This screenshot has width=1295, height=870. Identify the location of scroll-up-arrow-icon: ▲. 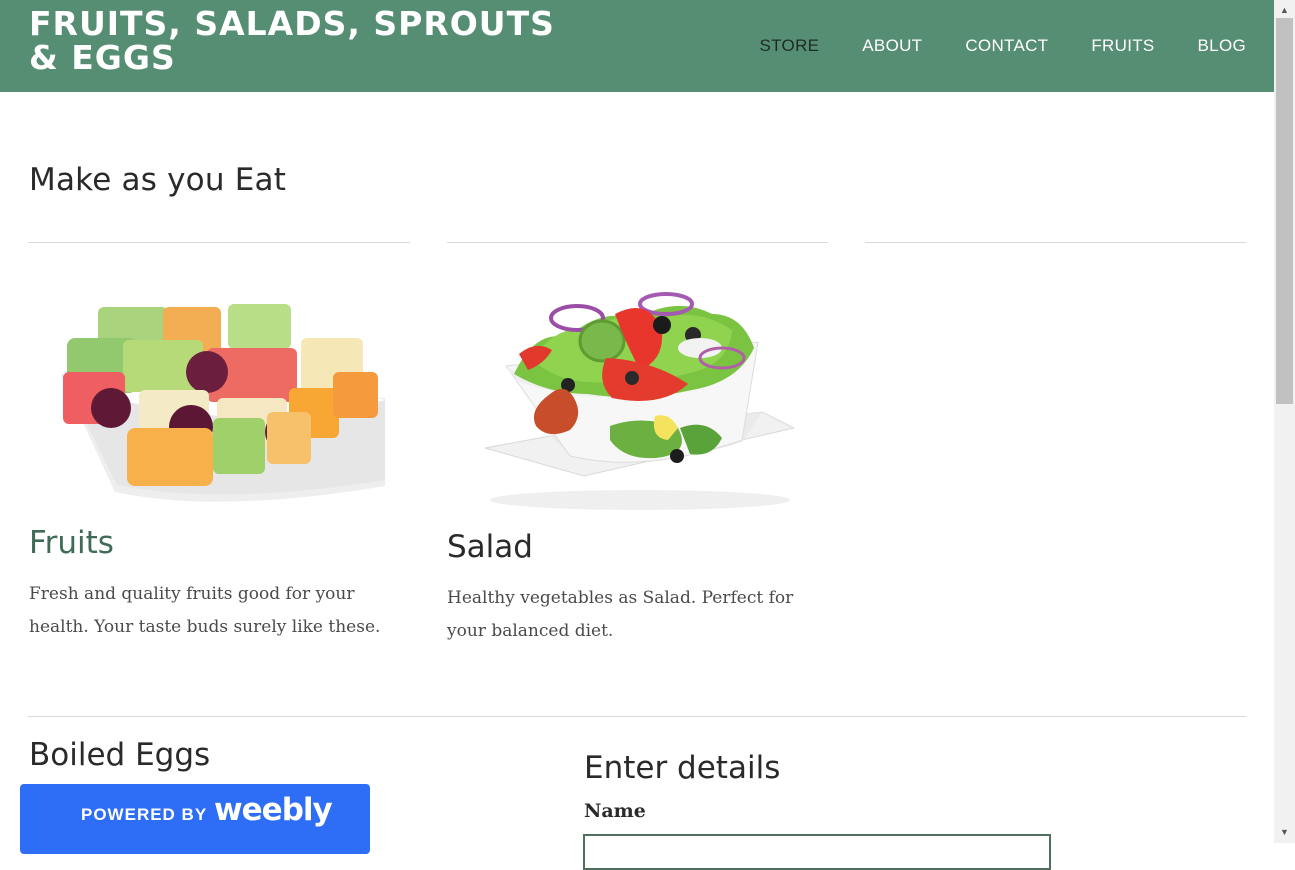
(1284, 10).